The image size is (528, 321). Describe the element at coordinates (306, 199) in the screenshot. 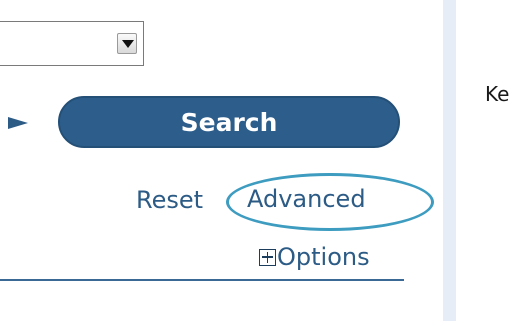

I see `advanced-link: Advanced` at that location.